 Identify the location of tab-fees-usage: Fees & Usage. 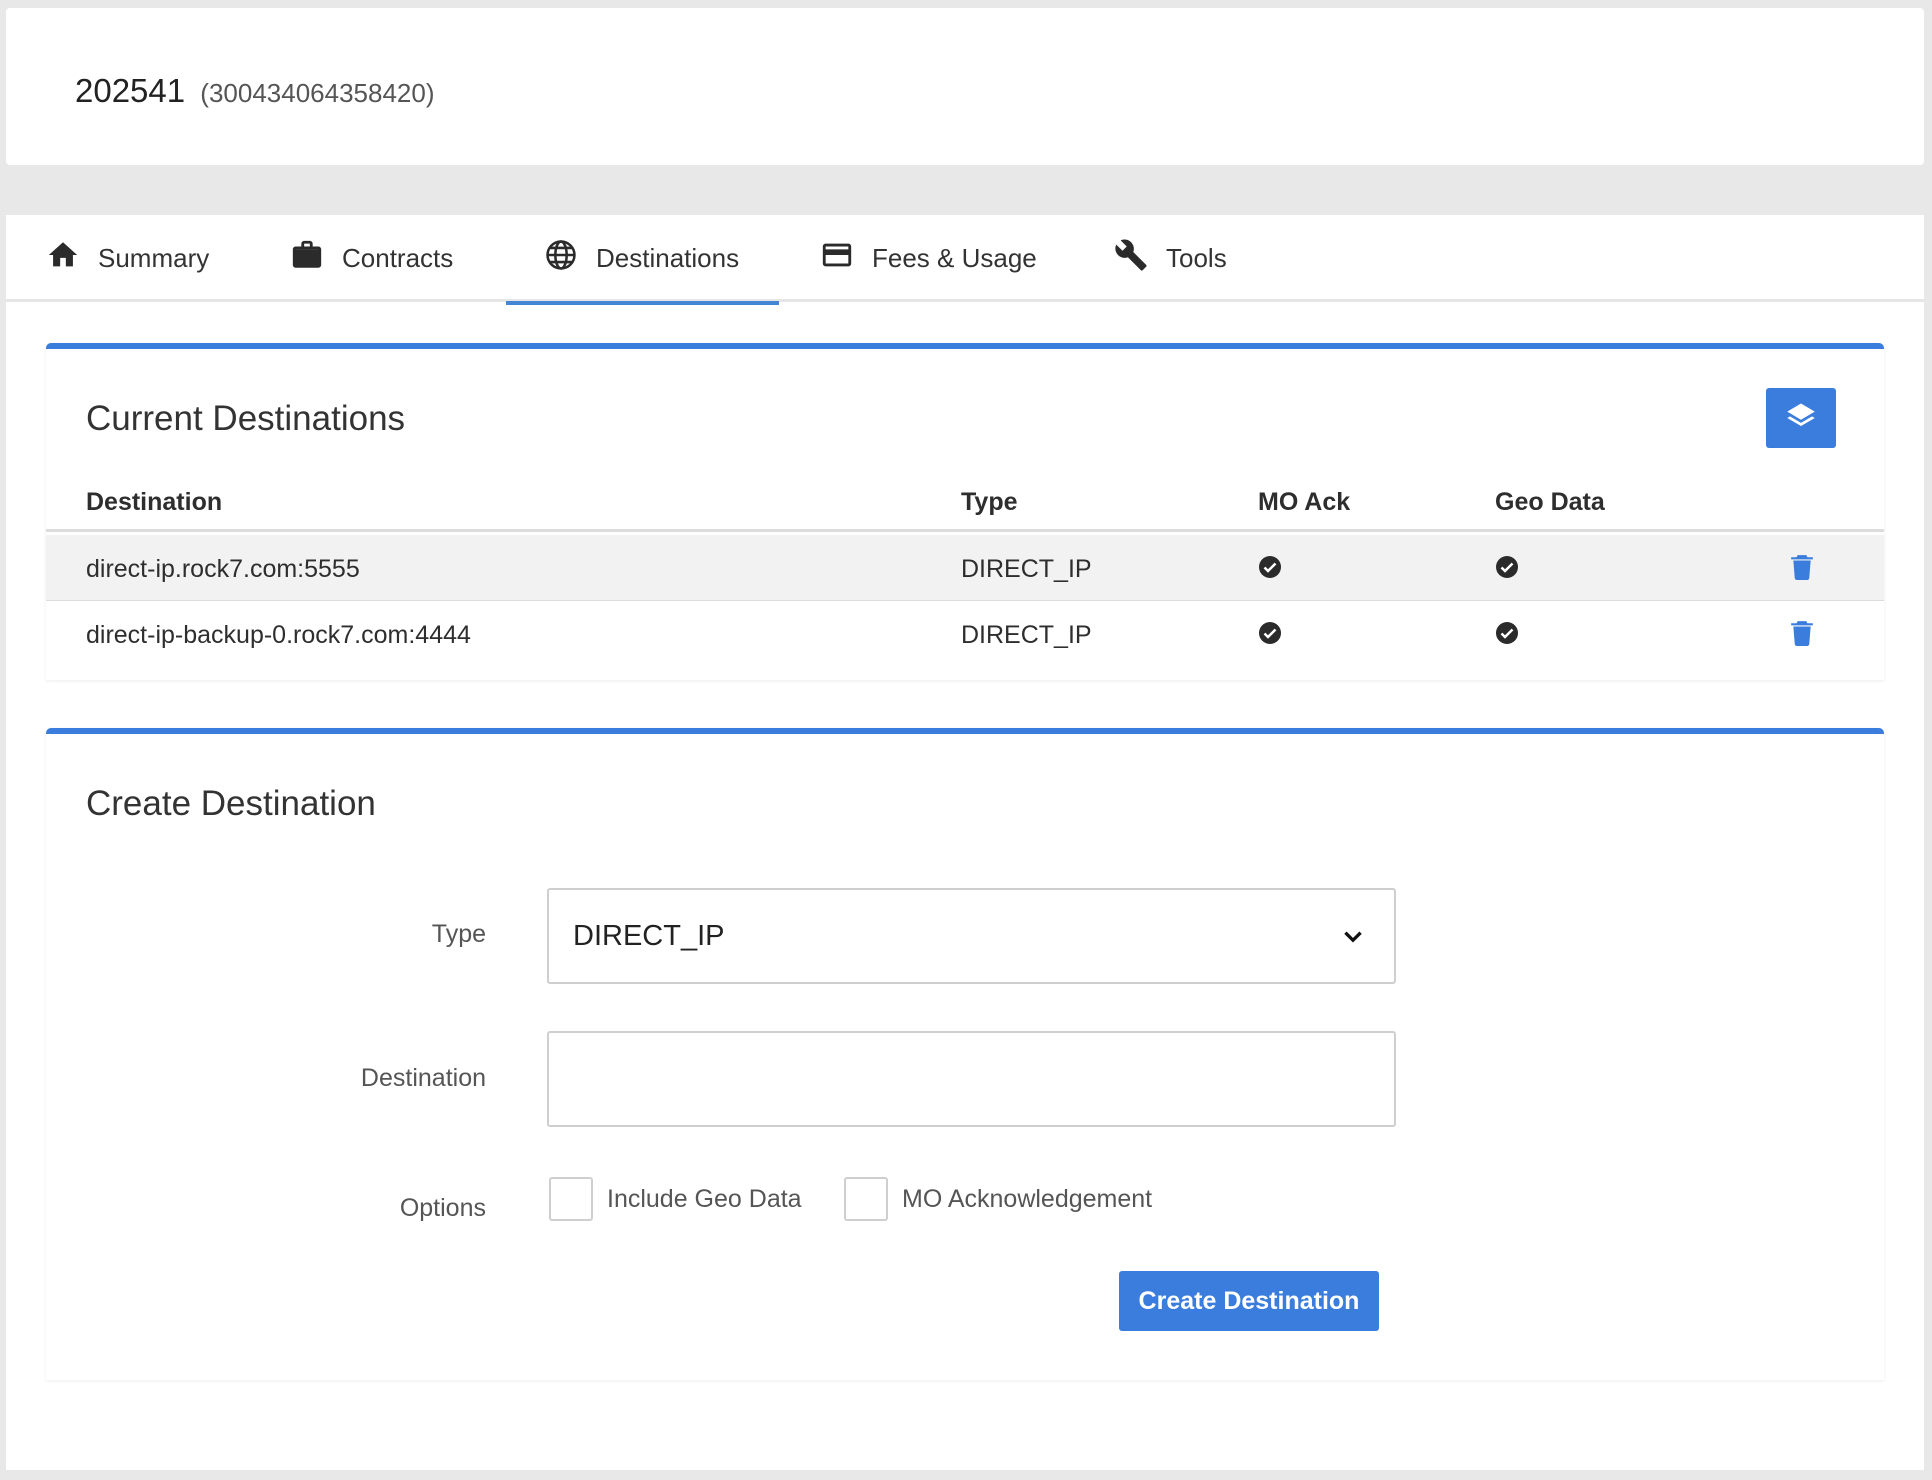
(928, 258).